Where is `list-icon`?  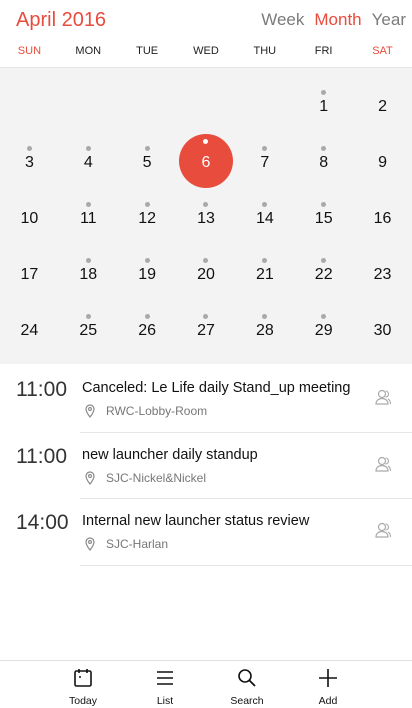
list-icon is located at coordinates (165, 678).